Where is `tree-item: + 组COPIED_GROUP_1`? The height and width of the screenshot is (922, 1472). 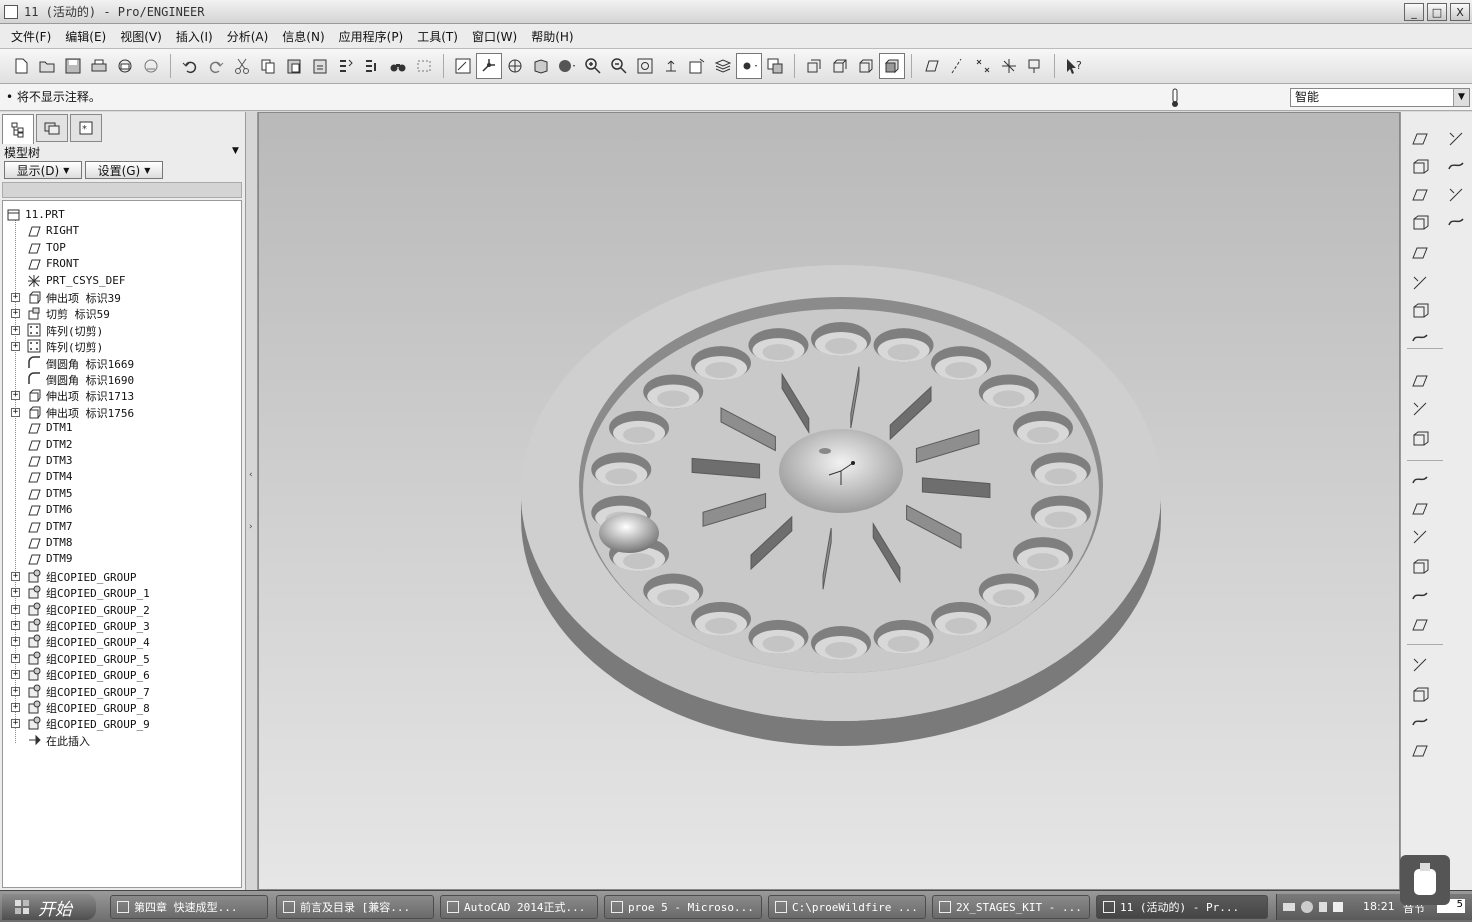
tree-item: + 组COPIED_GROUP_1 is located at coordinates (122, 592).